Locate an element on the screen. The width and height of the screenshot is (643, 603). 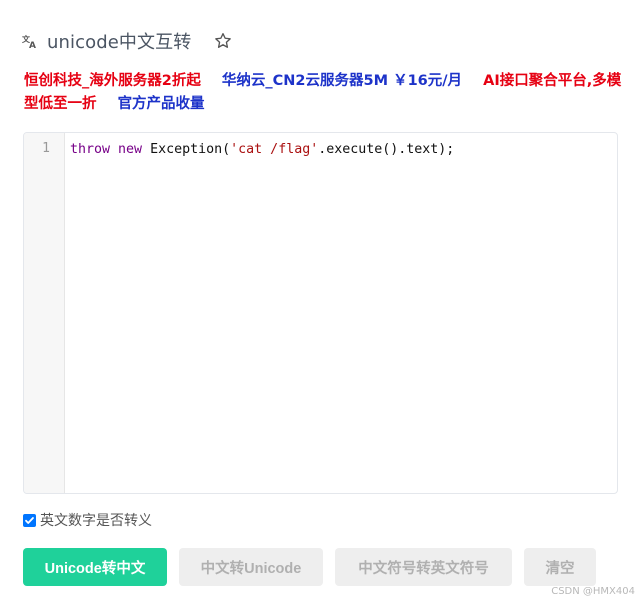
line-number-gutter: 1 is located at coordinates (44, 313).